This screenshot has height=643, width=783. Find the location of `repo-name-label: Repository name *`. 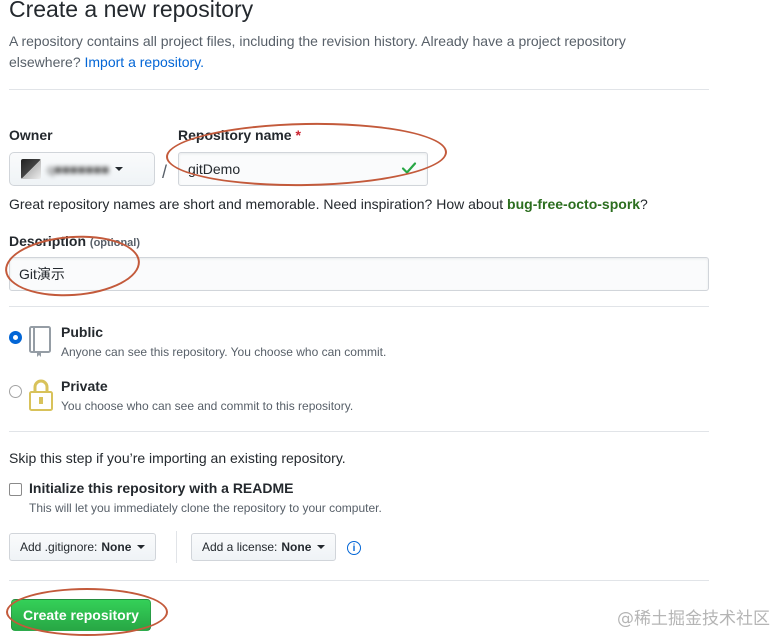

repo-name-label: Repository name * is located at coordinates (239, 135).